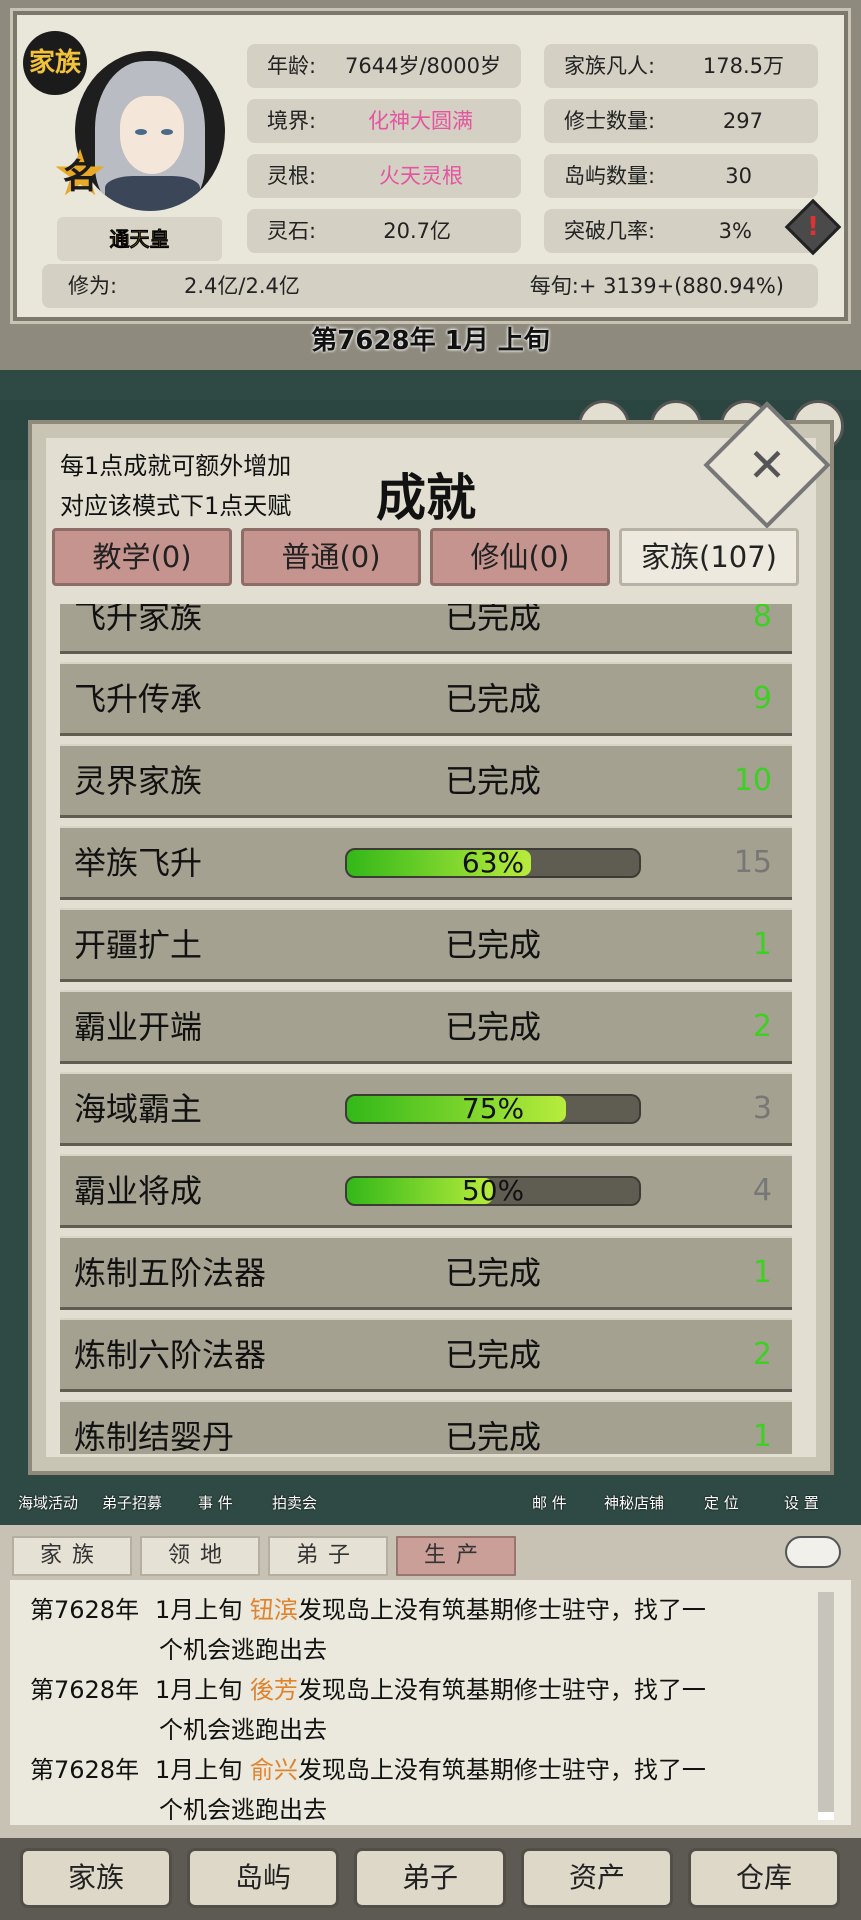  What do you see at coordinates (200, 1556) in the screenshot?
I see `lower-tab-territory: 领地` at bounding box center [200, 1556].